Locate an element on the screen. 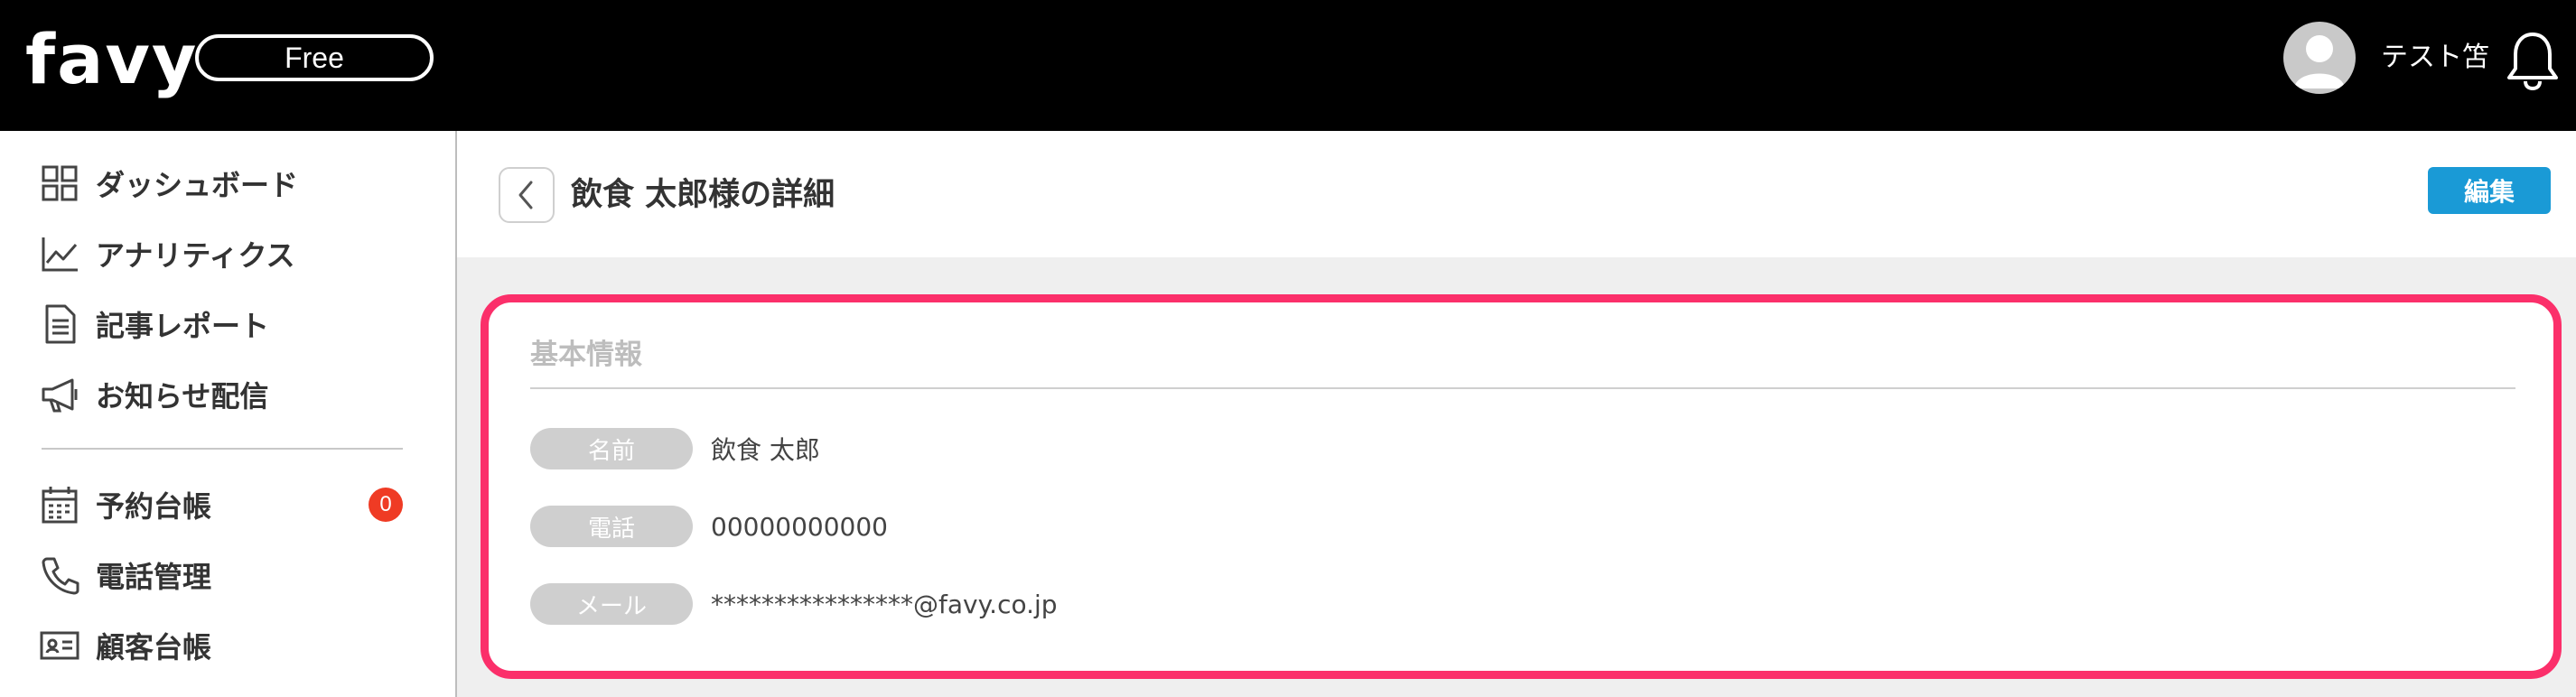 The width and height of the screenshot is (2576, 697). grid-icon is located at coordinates (60, 183).